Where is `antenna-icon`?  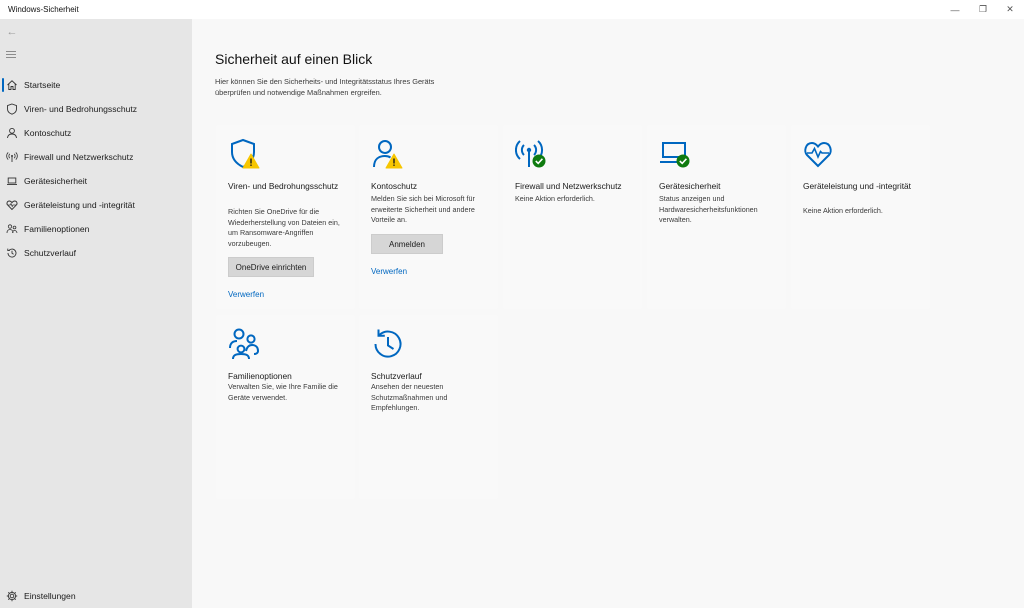 antenna-icon is located at coordinates (12, 157).